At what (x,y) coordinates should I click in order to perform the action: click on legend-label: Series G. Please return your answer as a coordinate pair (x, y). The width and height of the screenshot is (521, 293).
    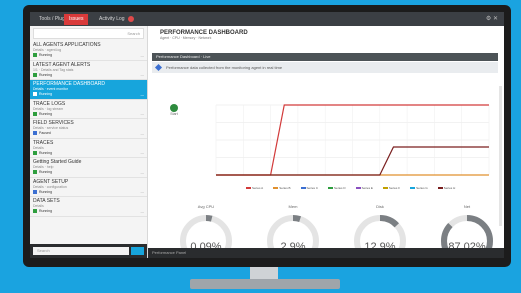
    Looking at the image, I should click on (422, 188).